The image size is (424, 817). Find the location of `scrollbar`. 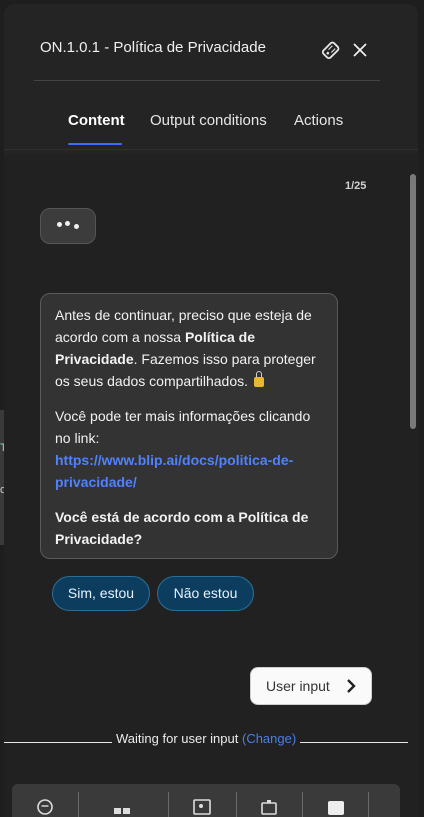

scrollbar is located at coordinates (413, 301).